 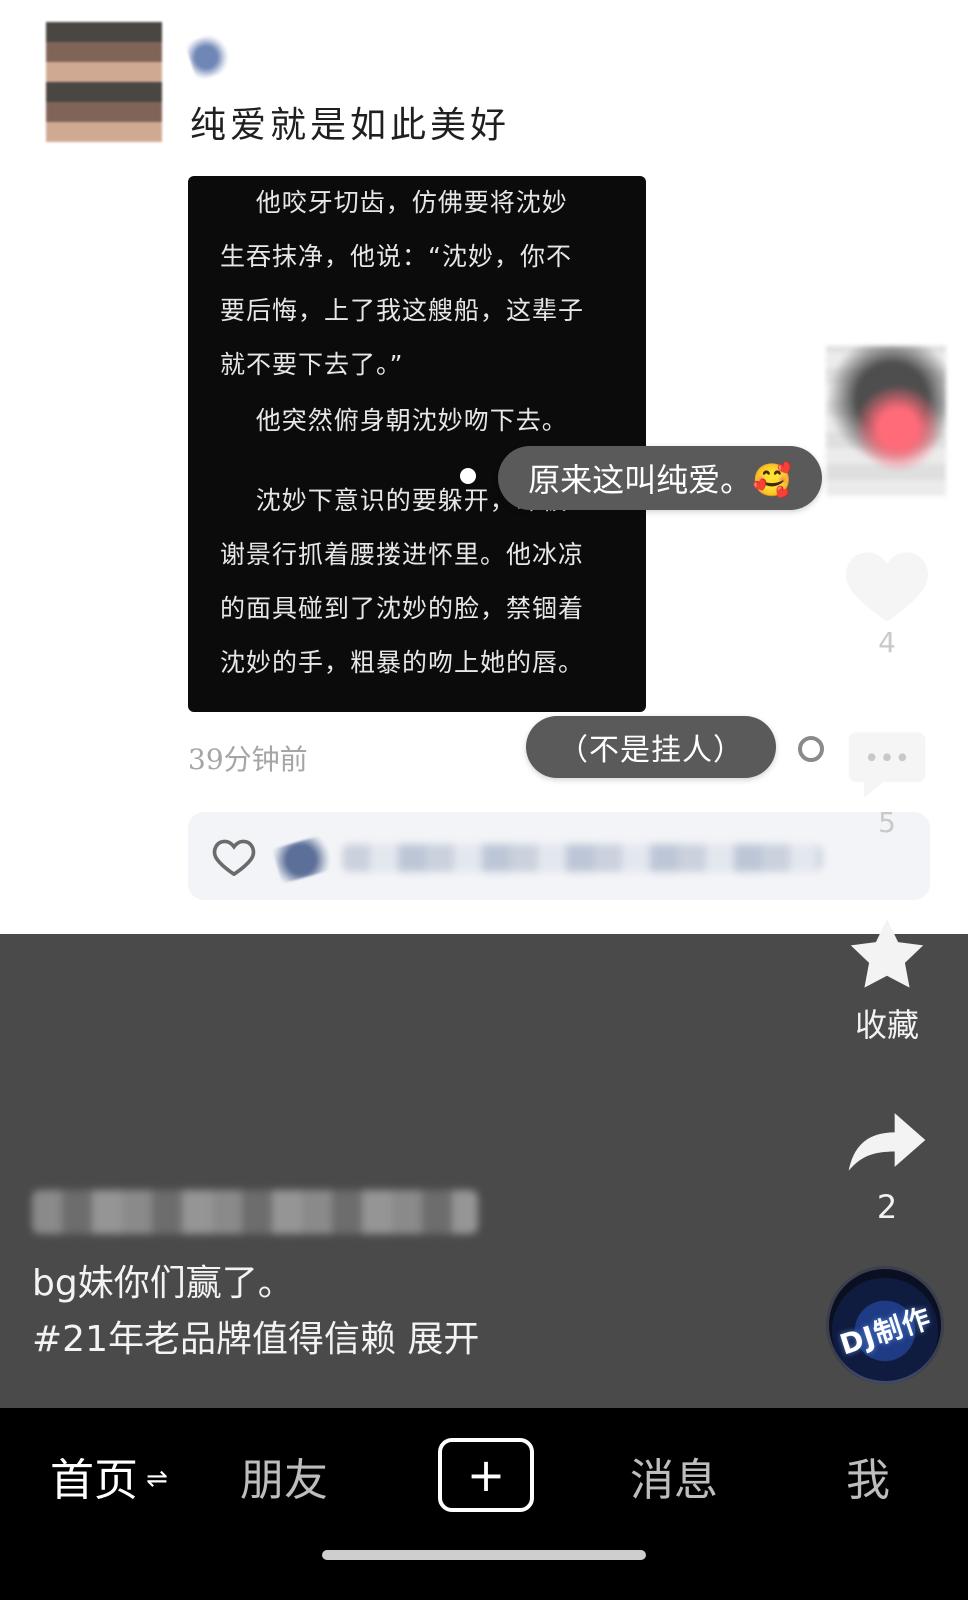 I want to click on tag-dot, so click(x=468, y=476).